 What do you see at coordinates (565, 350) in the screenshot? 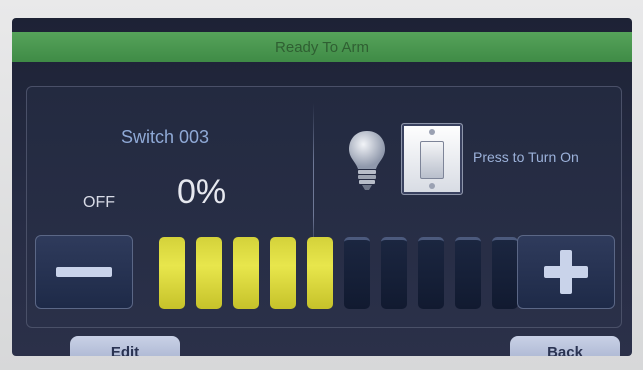
I see `back-label: Back` at bounding box center [565, 350].